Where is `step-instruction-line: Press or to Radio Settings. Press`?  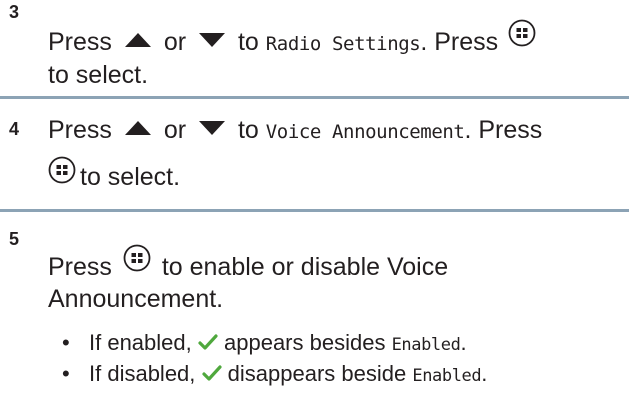 step-instruction-line: Press or to Radio Settings. Press is located at coordinates (292, 39).